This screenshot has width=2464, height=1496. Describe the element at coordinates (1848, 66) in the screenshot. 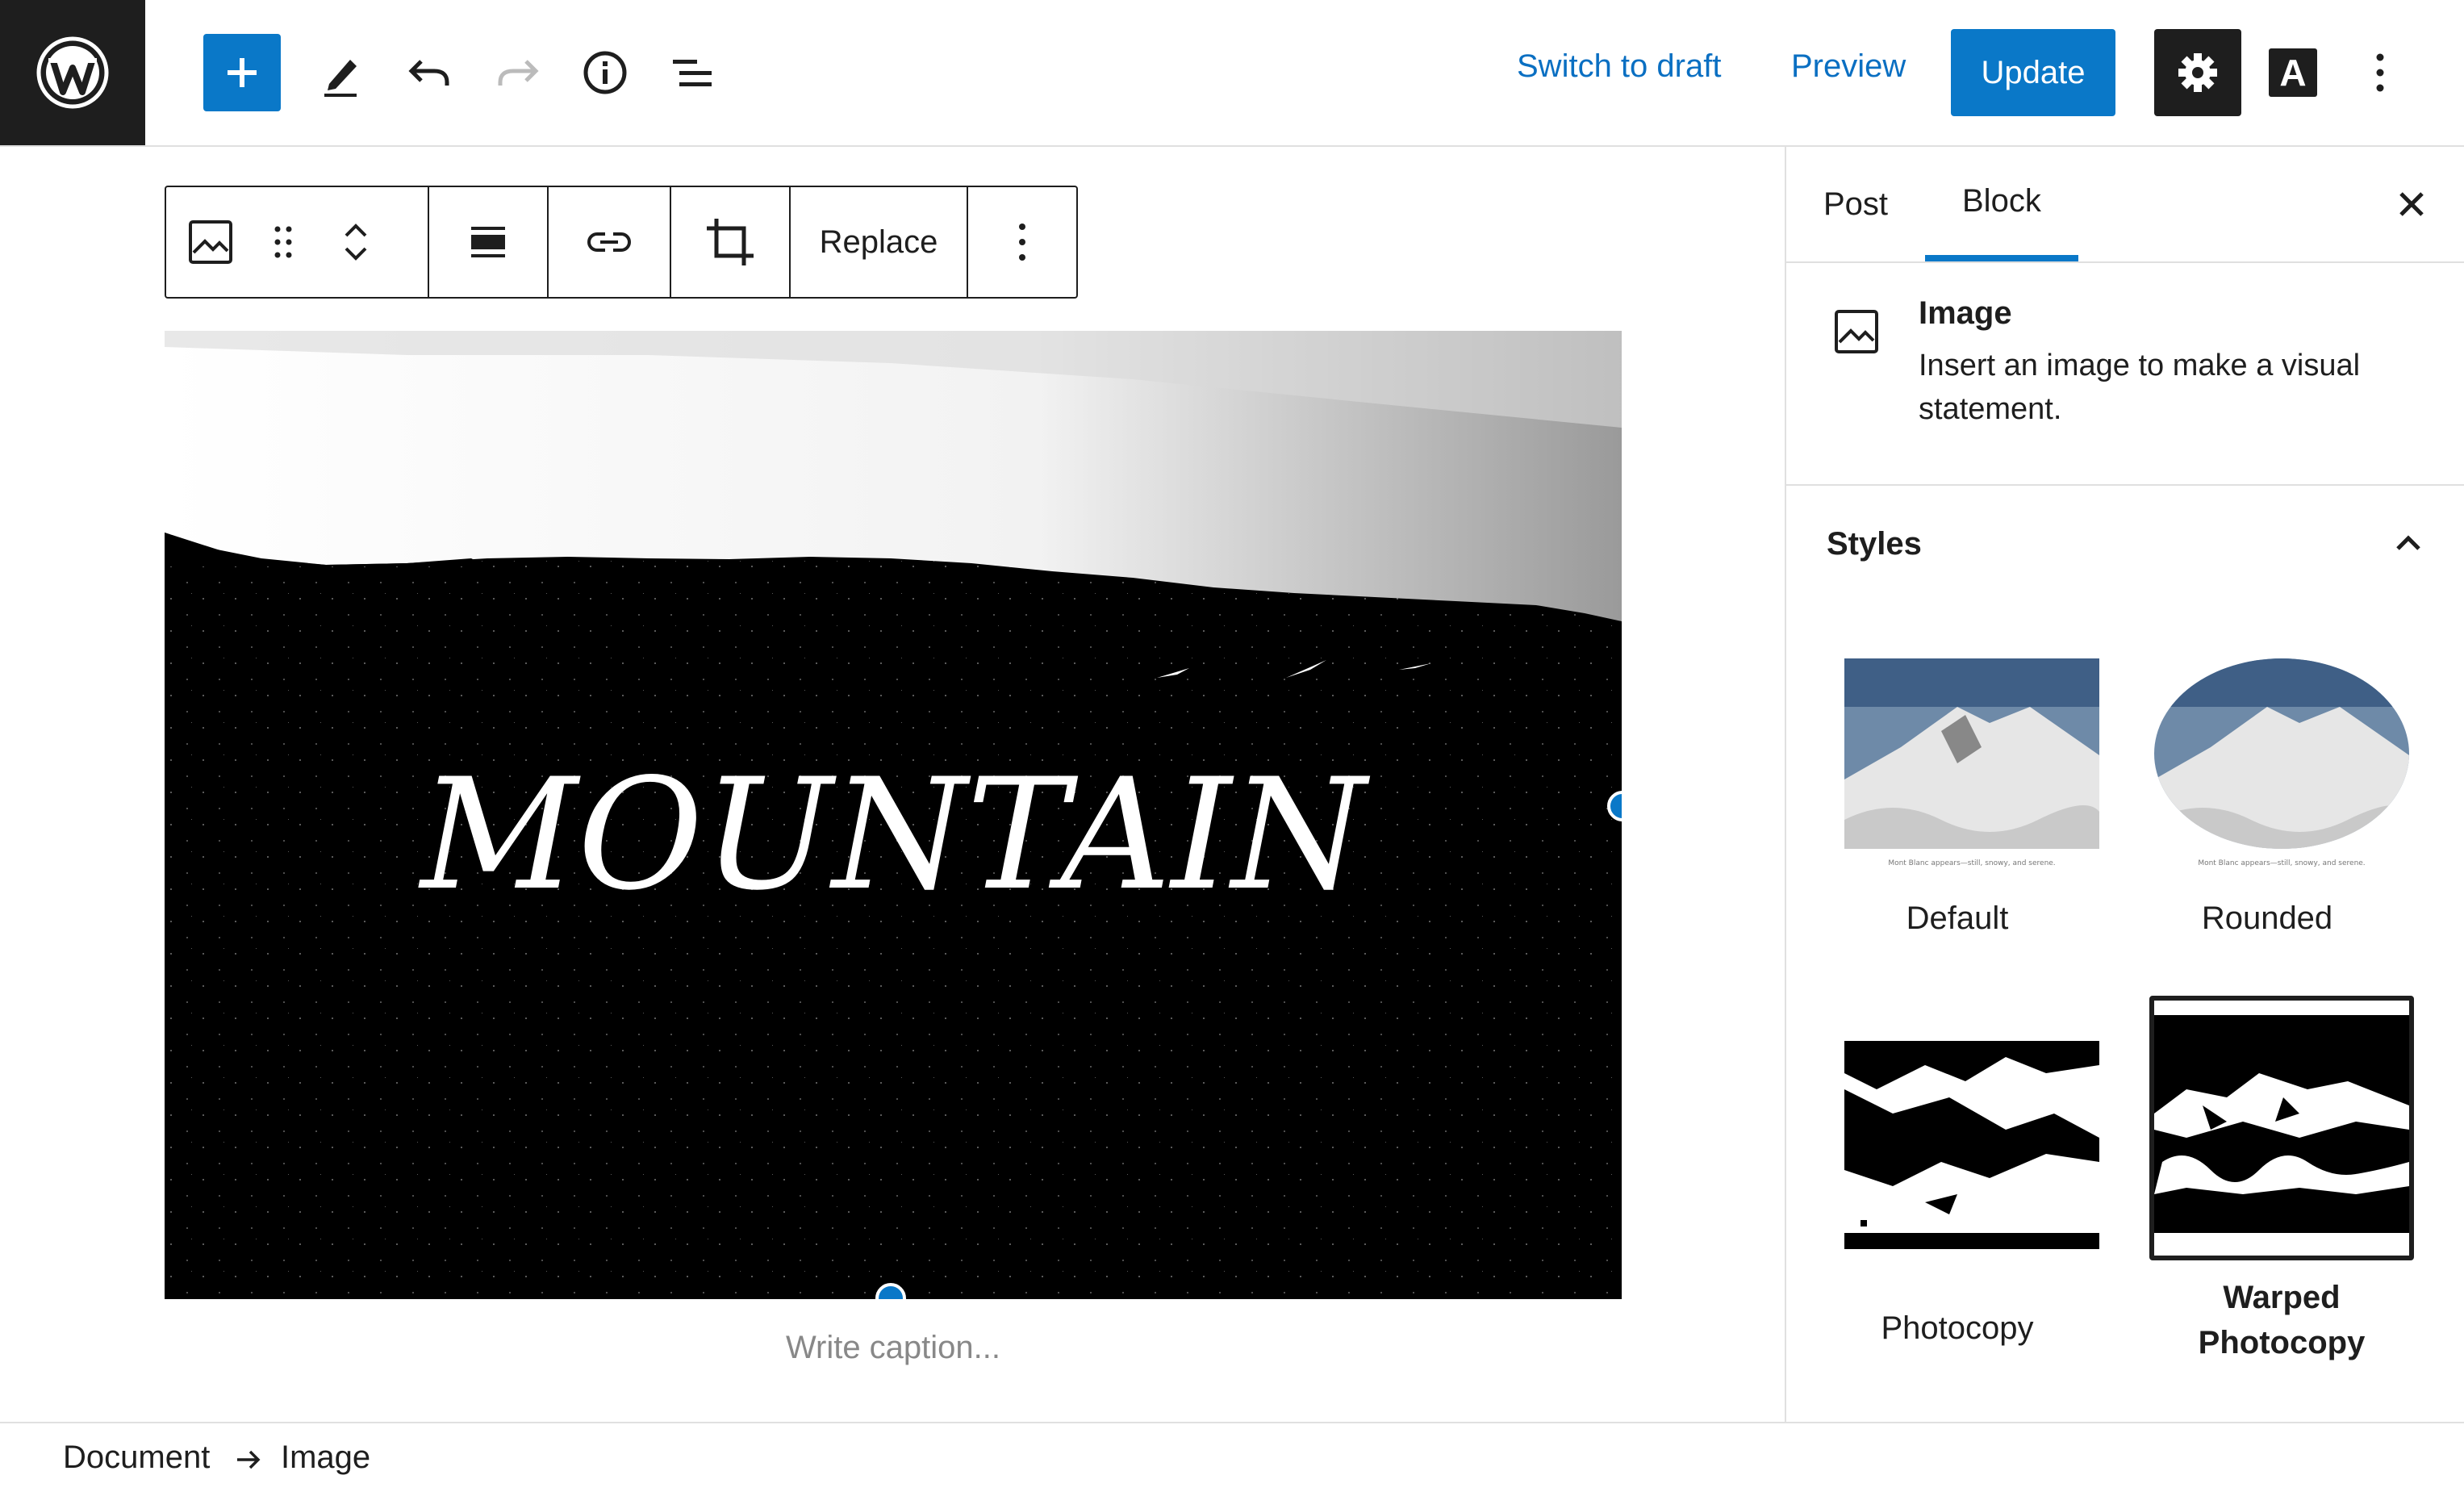

I see `preview-button: Preview` at that location.